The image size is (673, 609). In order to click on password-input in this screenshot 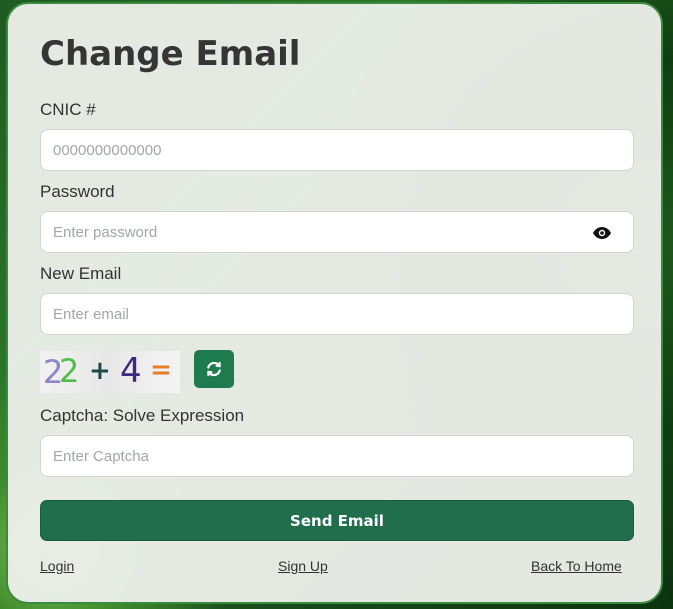, I will do `click(337, 232)`.